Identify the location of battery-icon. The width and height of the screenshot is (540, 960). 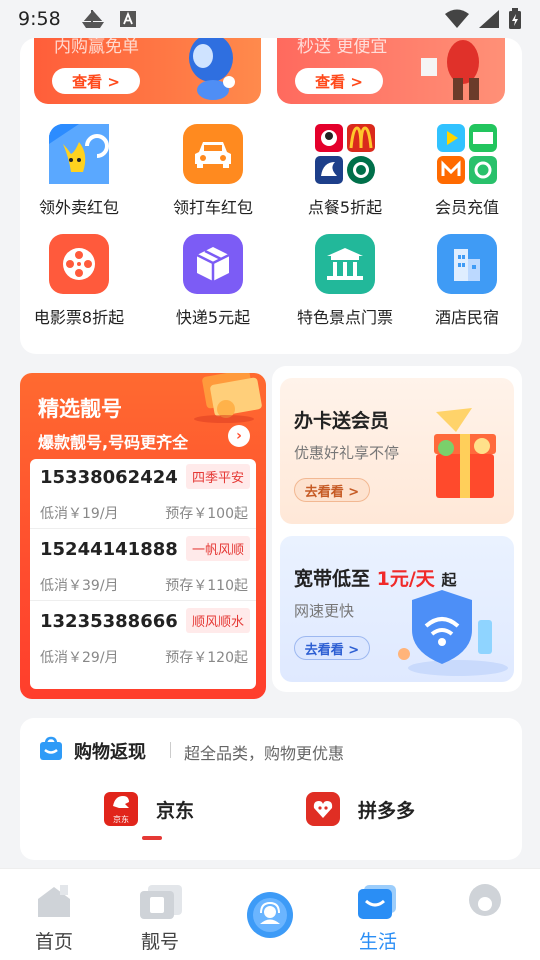
(515, 18).